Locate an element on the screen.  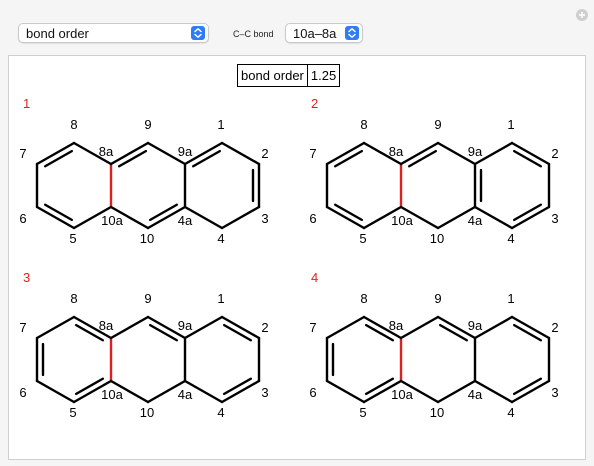
structure-number-2: 2 is located at coordinates (315, 103).